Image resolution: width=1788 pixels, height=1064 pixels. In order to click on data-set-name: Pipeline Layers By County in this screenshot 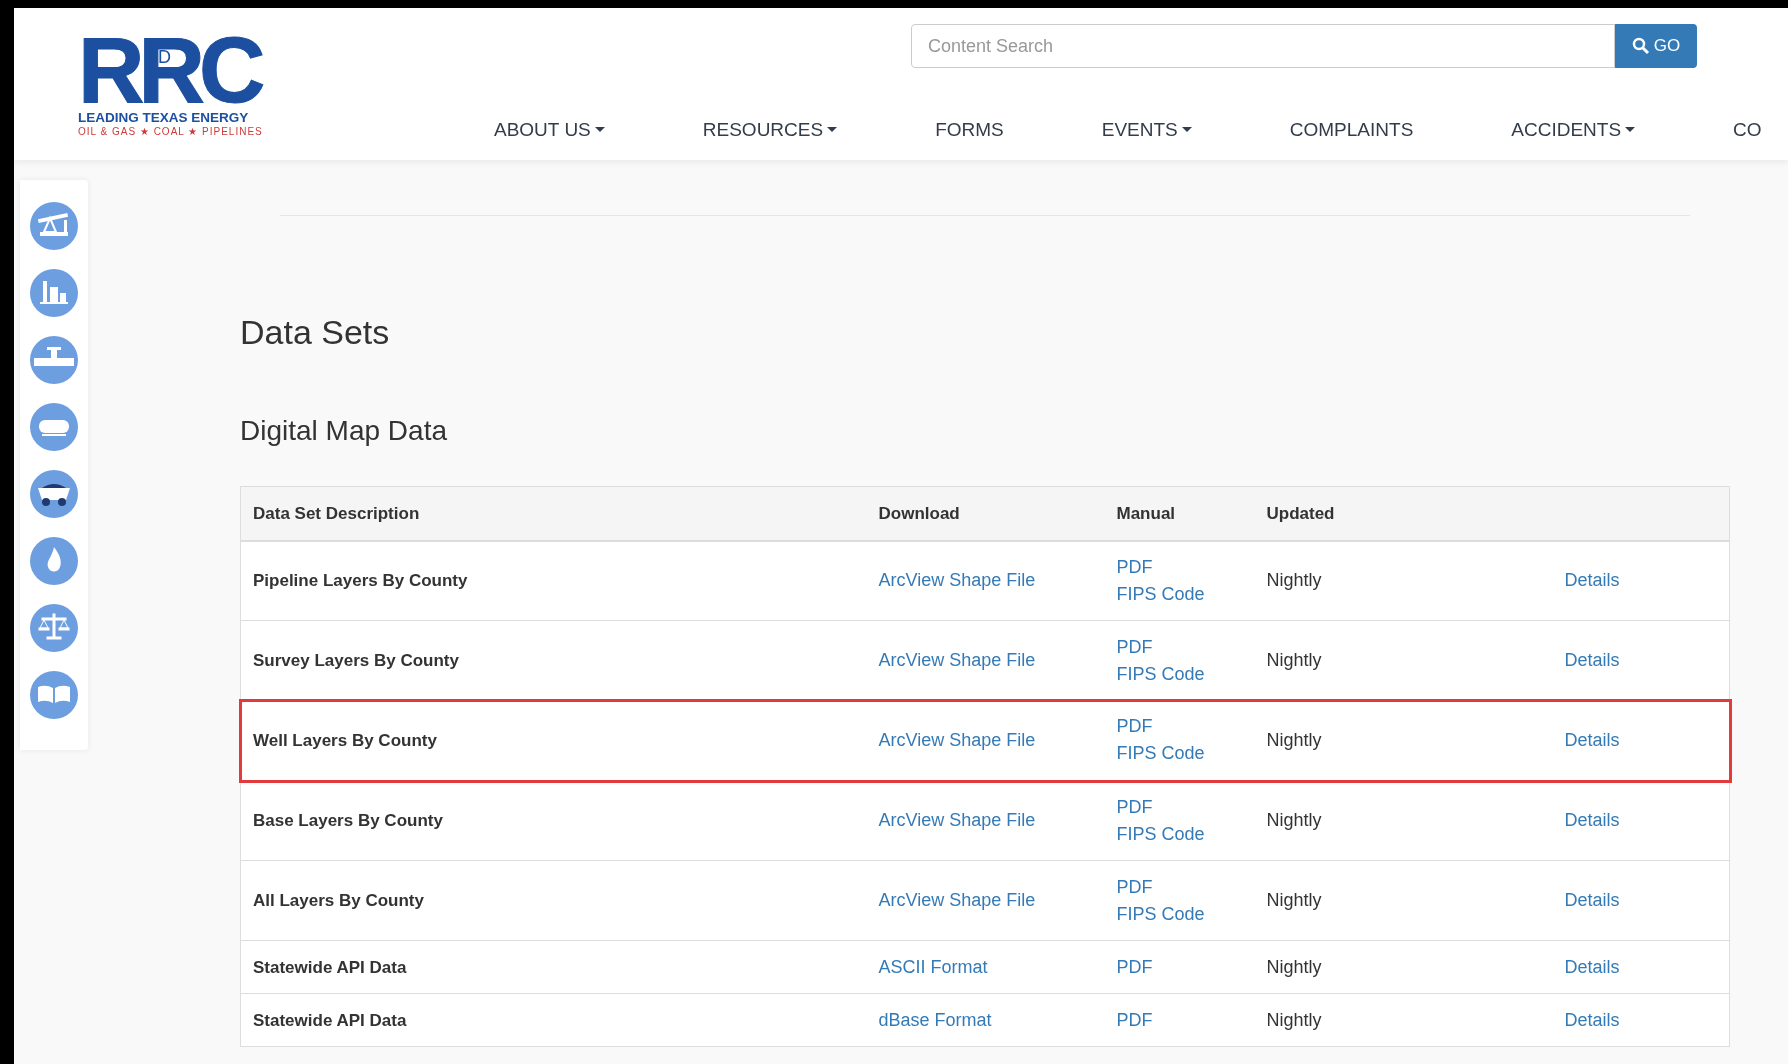, I will do `click(360, 581)`.